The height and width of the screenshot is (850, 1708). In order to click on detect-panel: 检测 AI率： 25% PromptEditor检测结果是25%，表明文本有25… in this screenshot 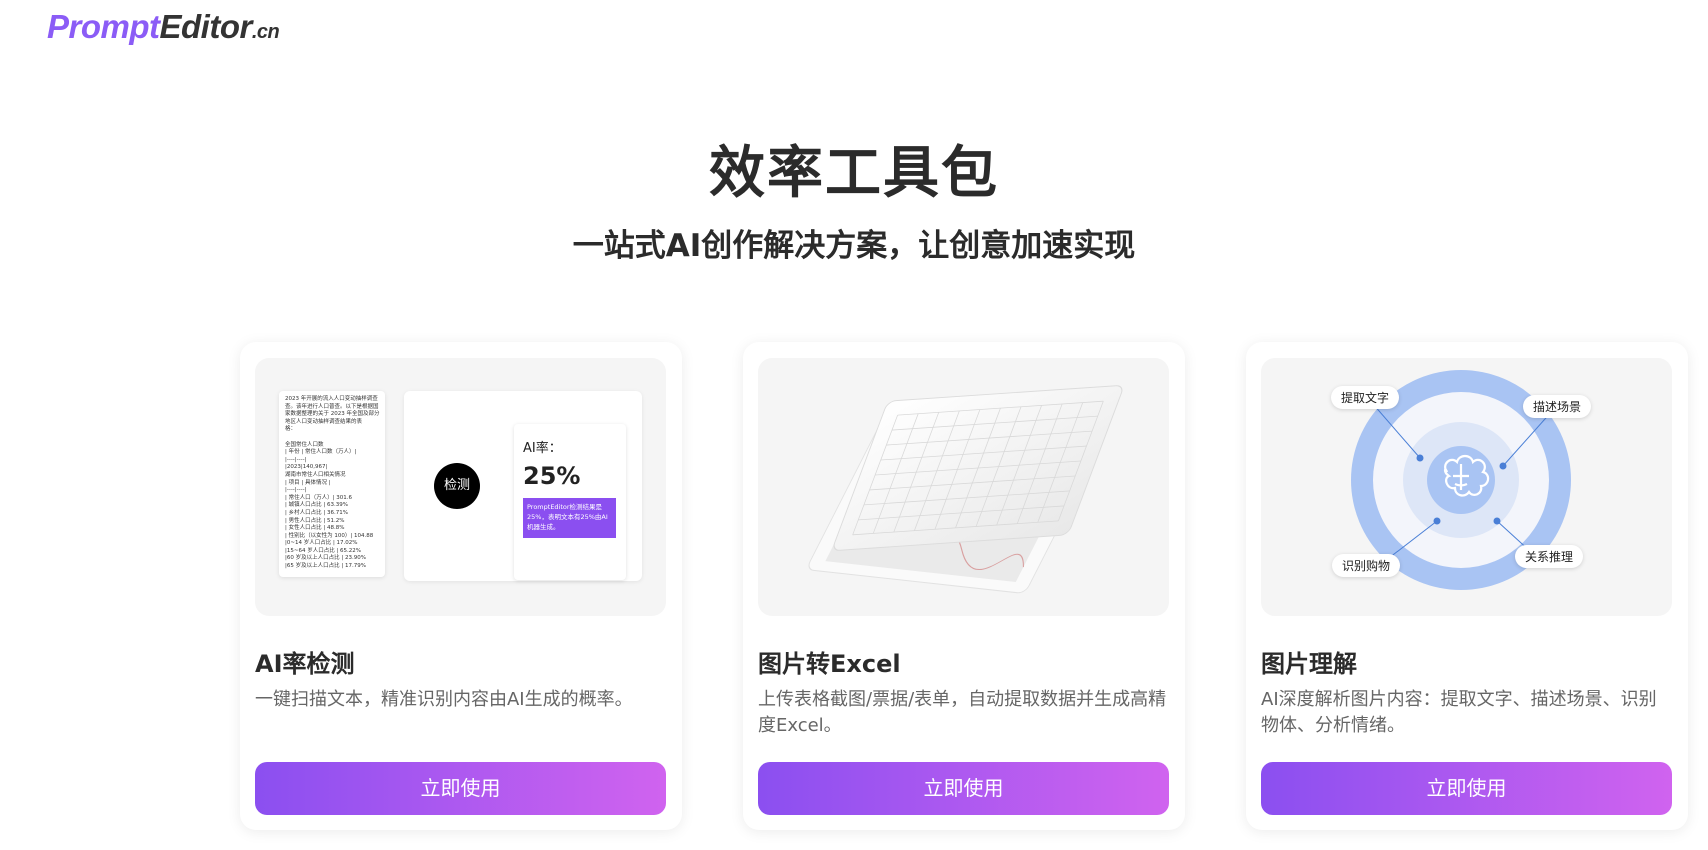, I will do `click(523, 486)`.